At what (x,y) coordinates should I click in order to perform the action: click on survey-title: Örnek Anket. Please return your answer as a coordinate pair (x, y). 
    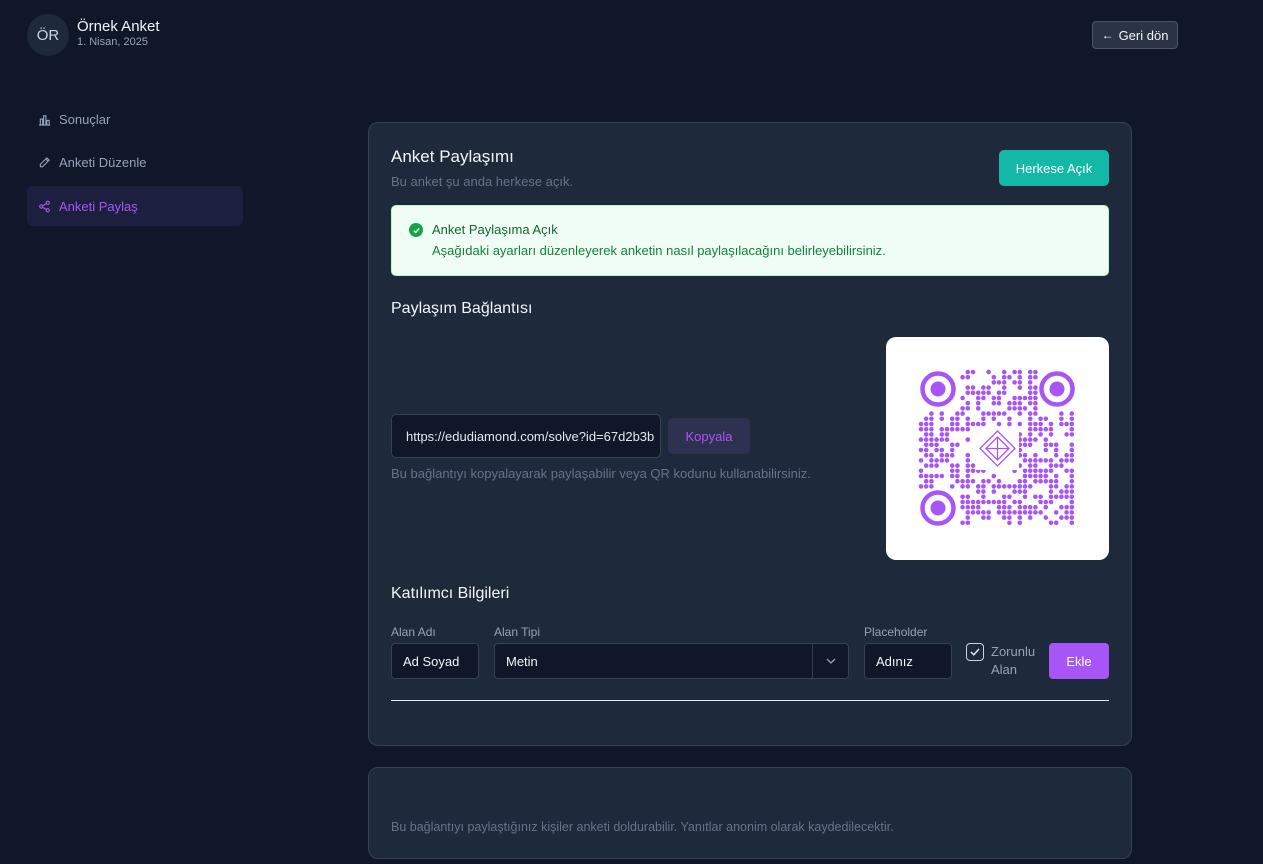
    Looking at the image, I should click on (118, 26).